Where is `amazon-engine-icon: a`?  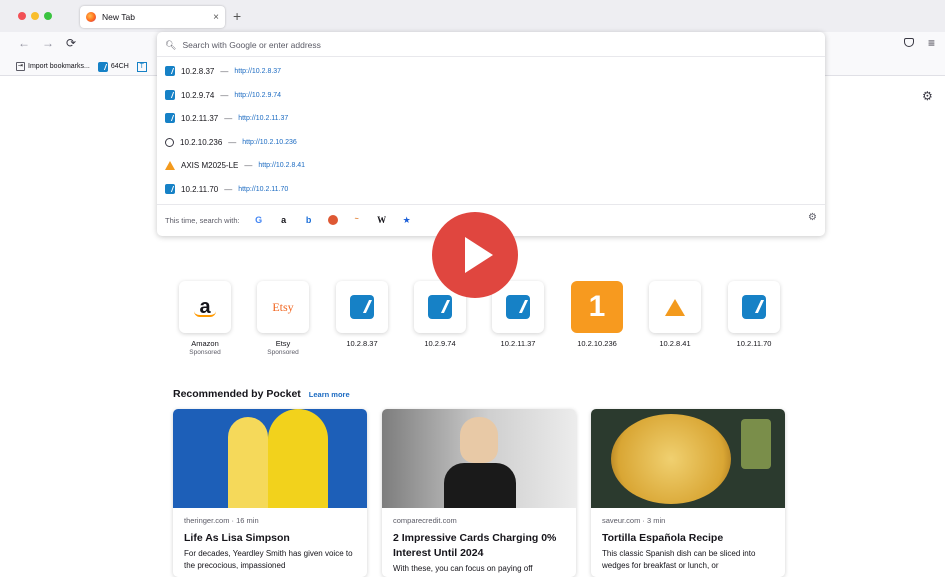
amazon-engine-icon: a is located at coordinates (284, 220).